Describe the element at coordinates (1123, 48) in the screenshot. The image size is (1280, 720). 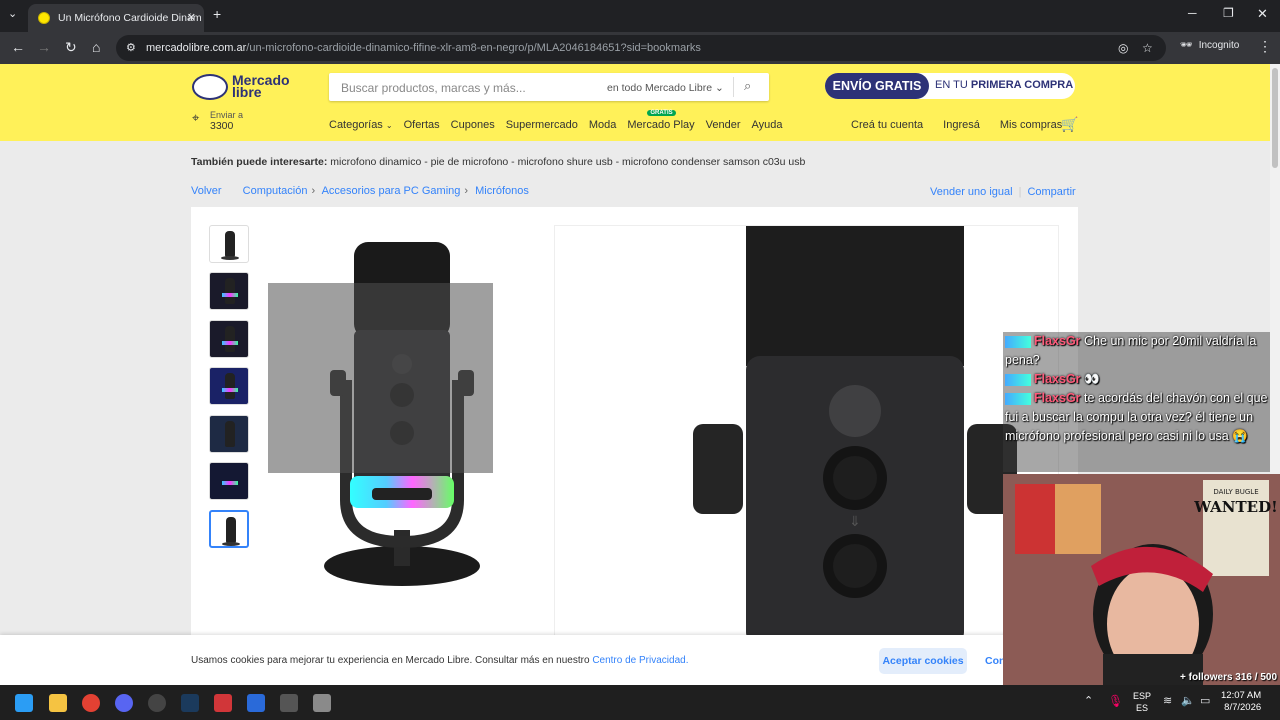
I see `eye-off-icon: ◎` at that location.